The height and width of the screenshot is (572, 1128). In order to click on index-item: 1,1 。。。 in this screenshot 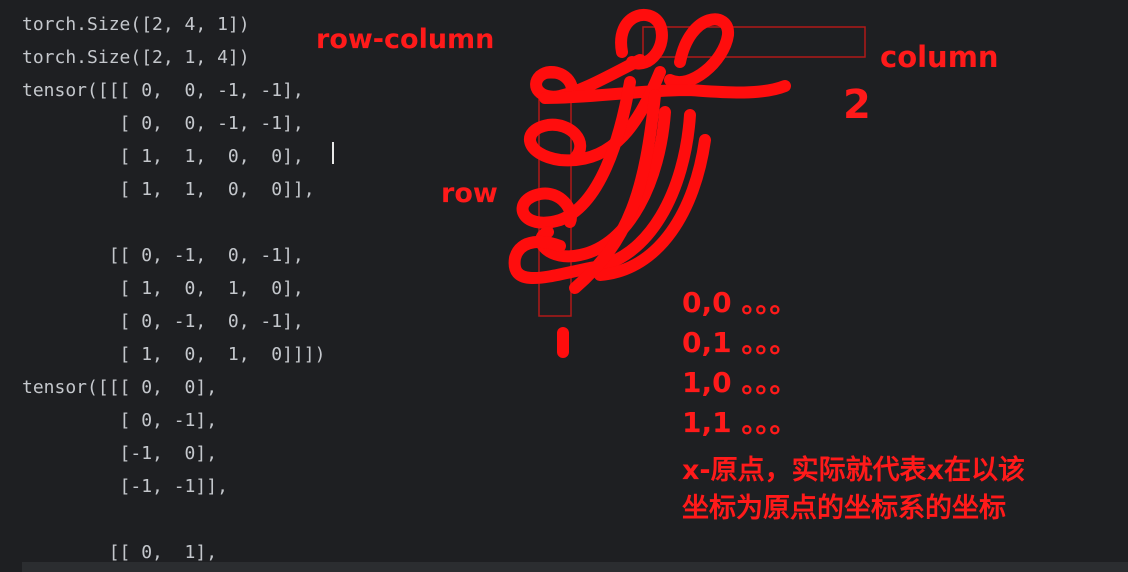, I will do `click(740, 422)`.